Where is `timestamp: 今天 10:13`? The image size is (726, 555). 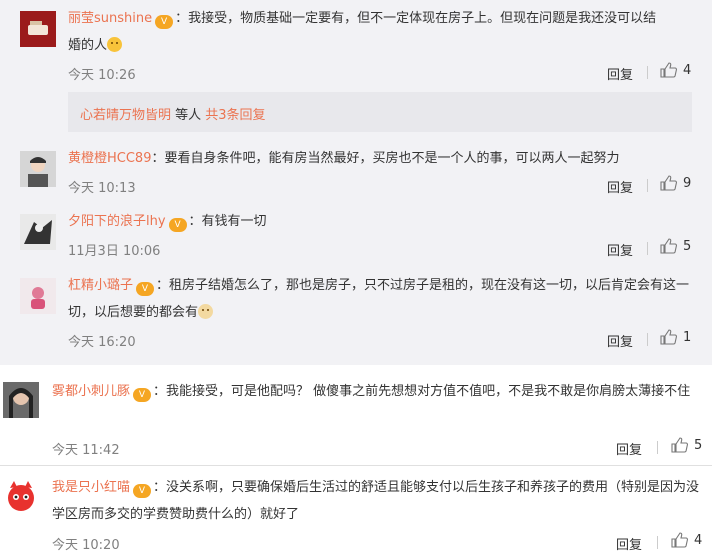
timestamp: 今天 10:13 is located at coordinates (102, 188).